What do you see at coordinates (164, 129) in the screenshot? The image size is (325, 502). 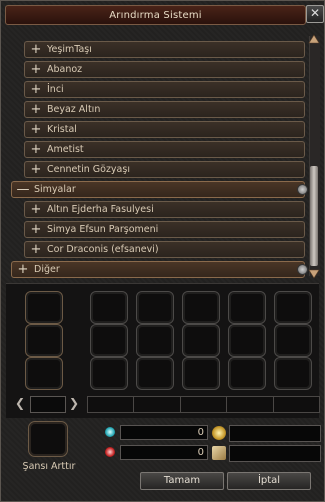 I see `list-item-kristal: + Kristal` at bounding box center [164, 129].